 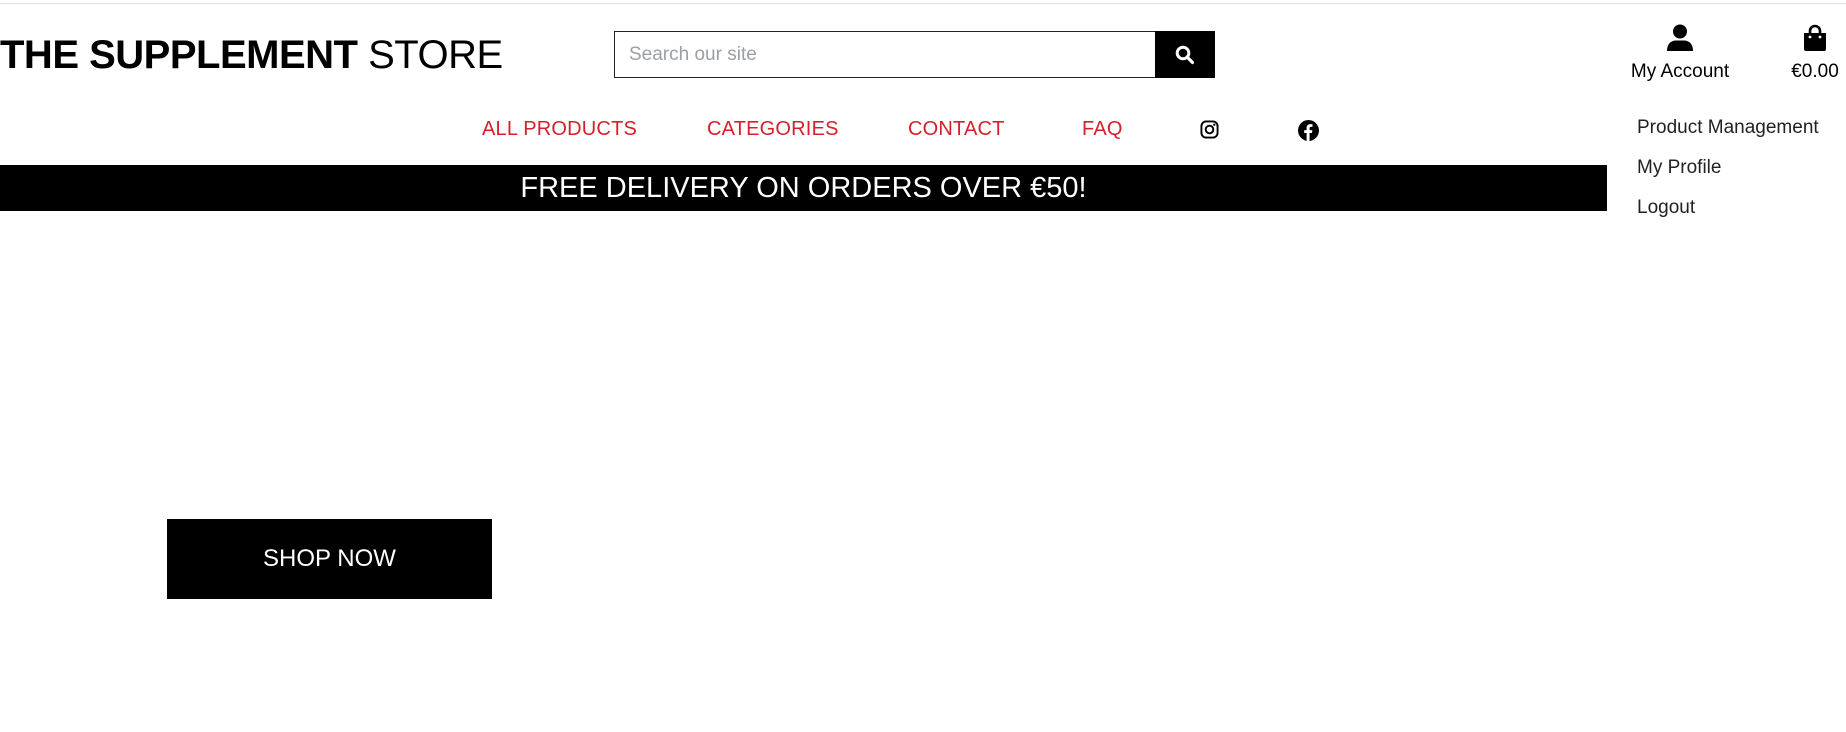 I want to click on nav-categories: CATEGORIES, so click(x=773, y=129).